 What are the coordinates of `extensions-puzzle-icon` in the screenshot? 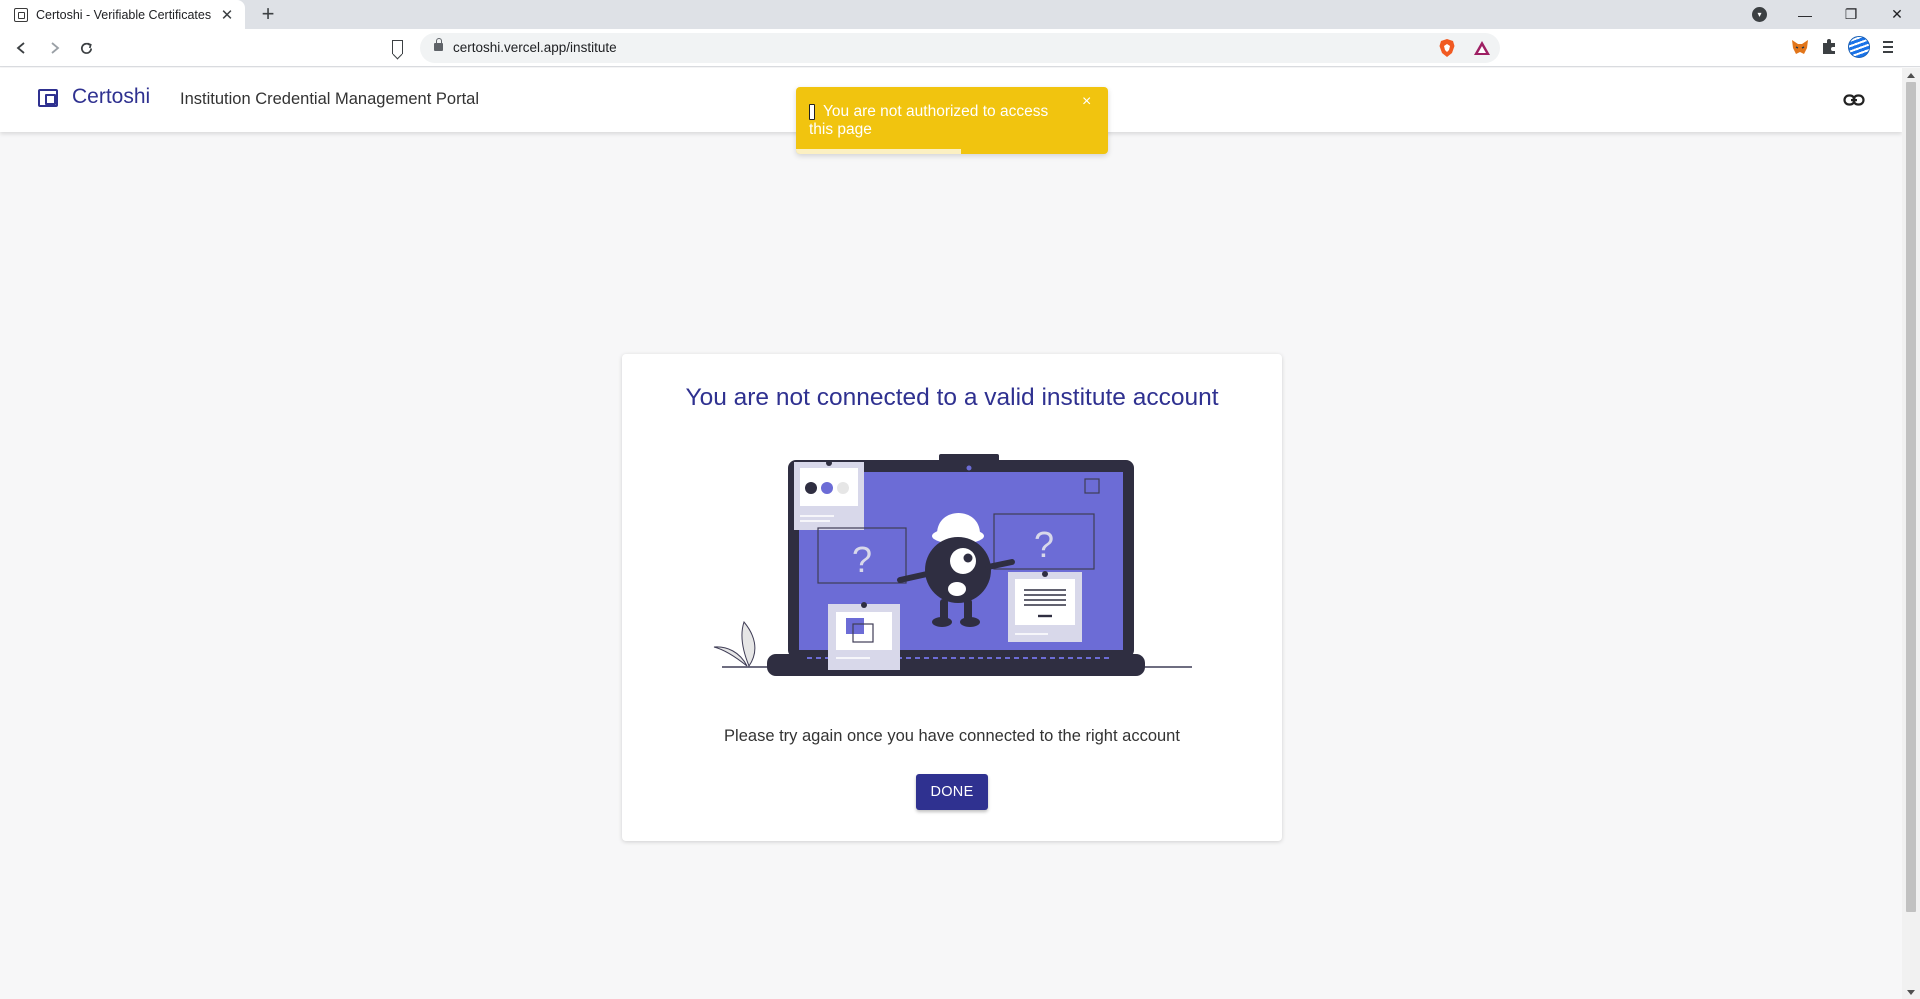 It's located at (1829, 47).